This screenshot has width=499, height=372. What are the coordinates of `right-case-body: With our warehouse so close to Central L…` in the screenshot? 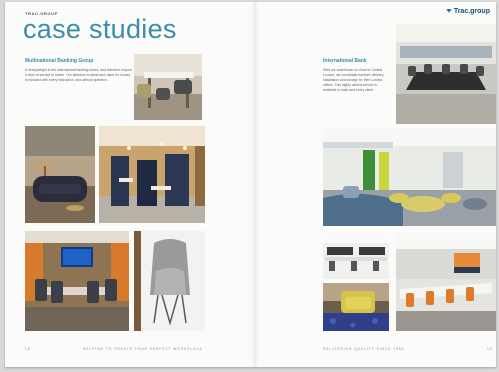 It's located at (354, 80).